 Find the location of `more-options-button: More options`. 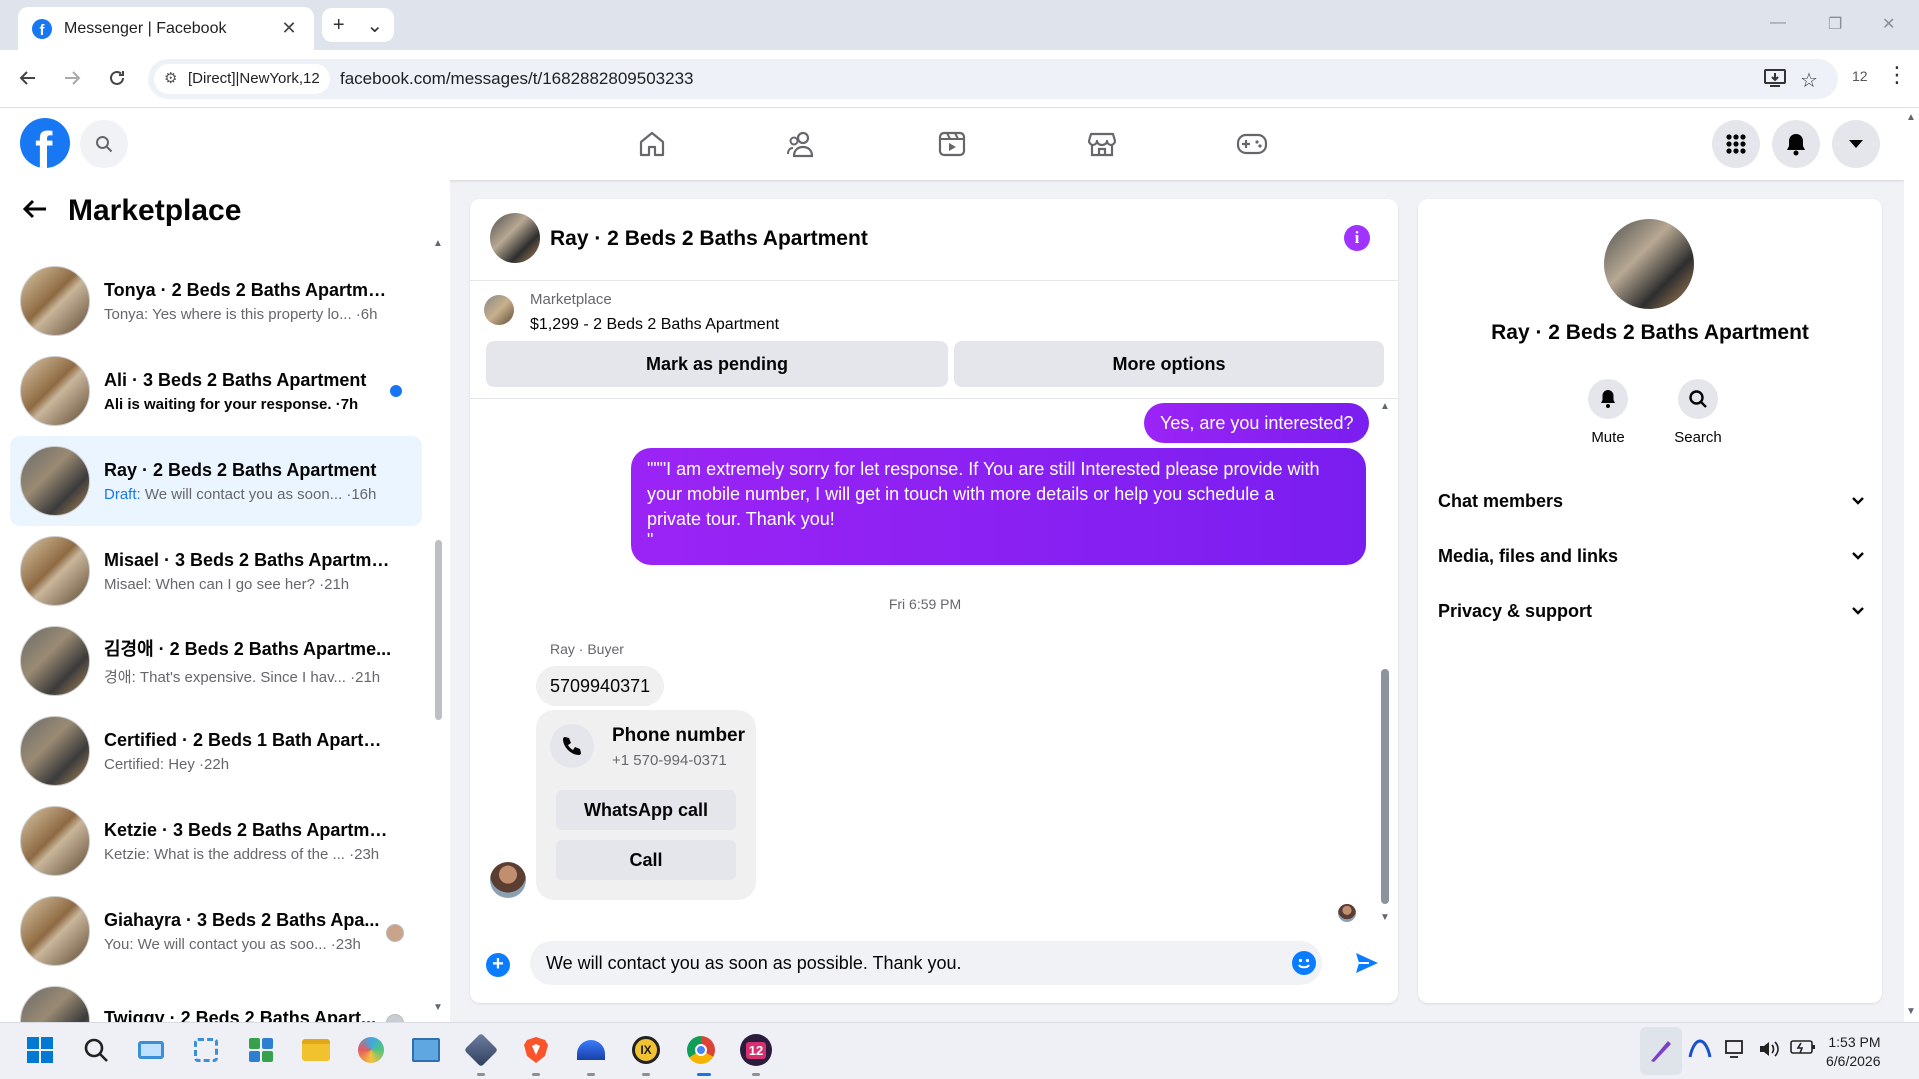

more-options-button: More options is located at coordinates (1169, 364).